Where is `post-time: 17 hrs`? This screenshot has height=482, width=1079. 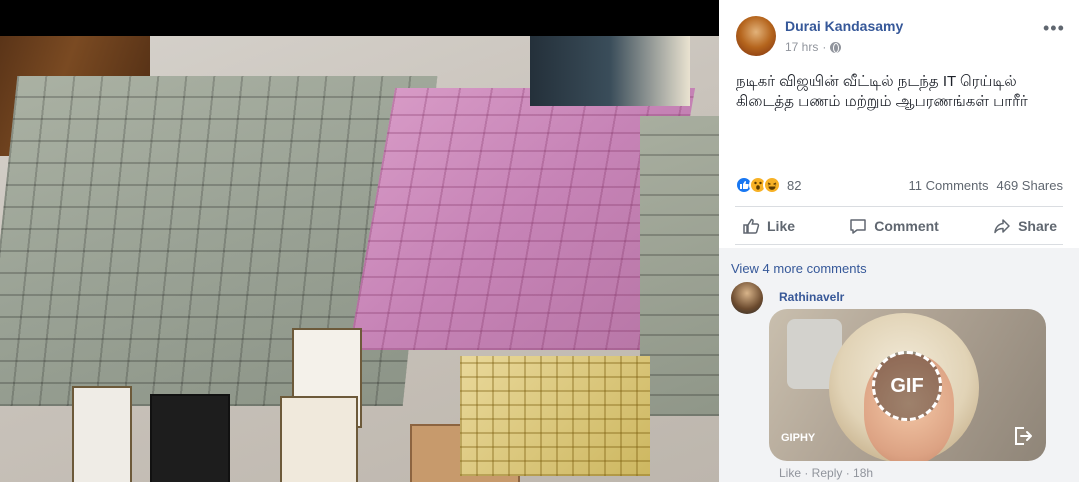 post-time: 17 hrs is located at coordinates (801, 47).